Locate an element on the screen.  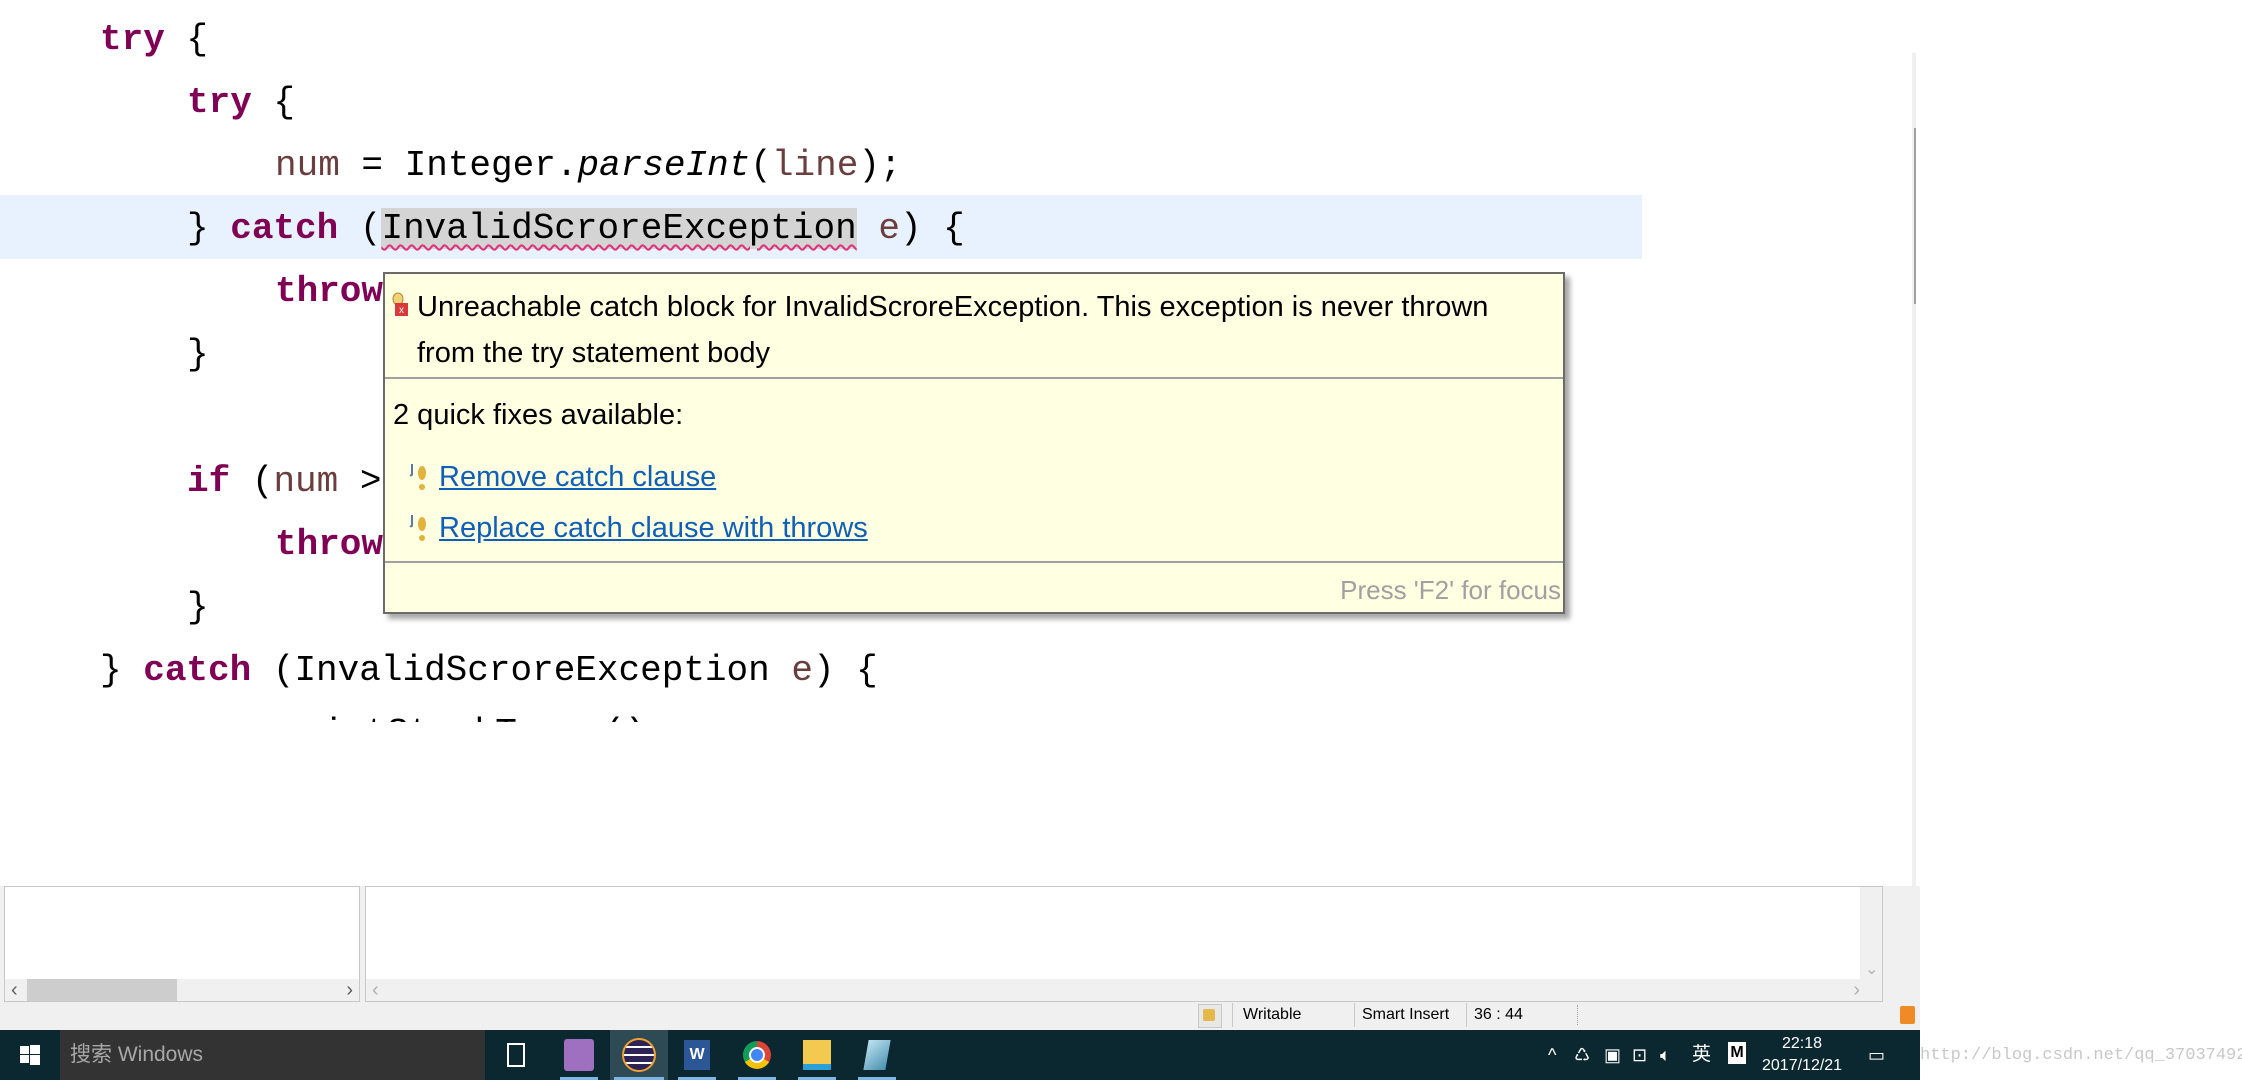
code-text: = Integer. is located at coordinates (458, 165).